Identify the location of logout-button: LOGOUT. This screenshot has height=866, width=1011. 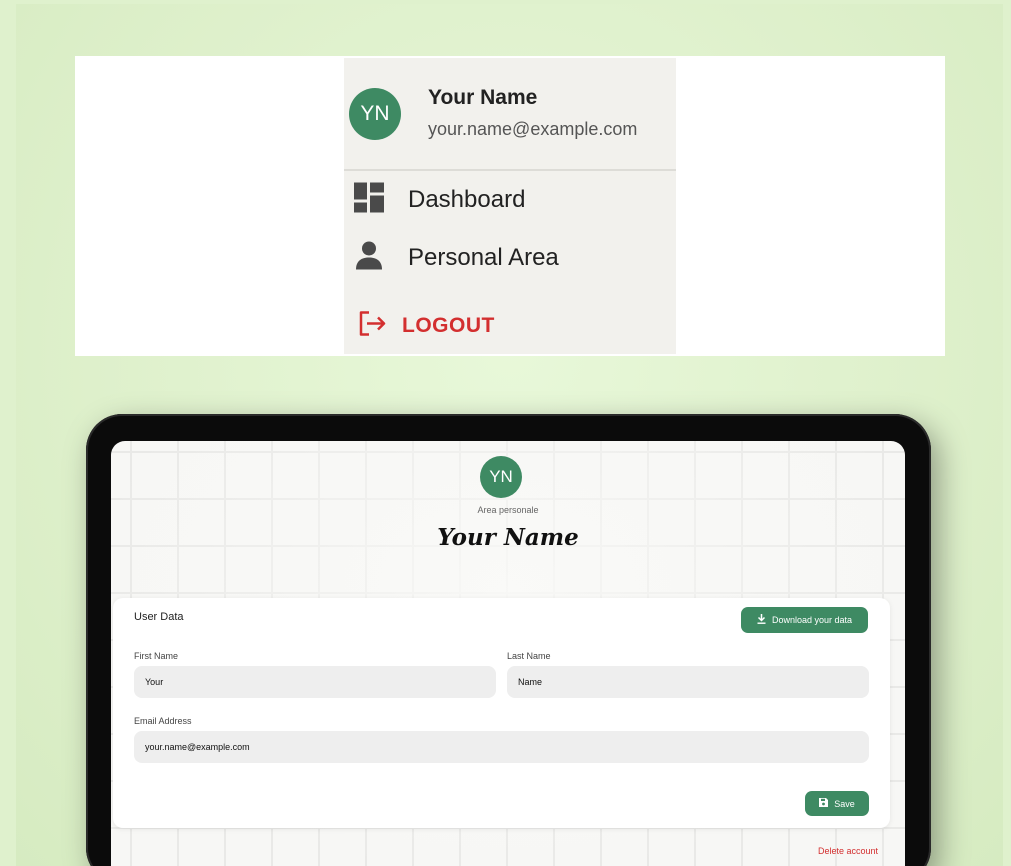
(510, 326).